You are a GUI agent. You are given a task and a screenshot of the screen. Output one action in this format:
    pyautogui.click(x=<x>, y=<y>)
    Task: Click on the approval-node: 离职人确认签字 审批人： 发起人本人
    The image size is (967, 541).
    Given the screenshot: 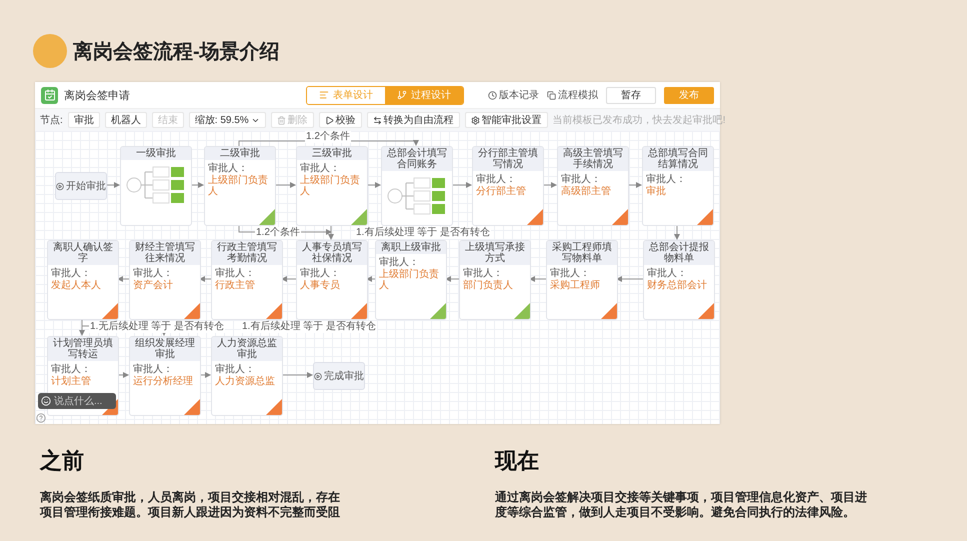 What is the action you would take?
    pyautogui.click(x=83, y=280)
    